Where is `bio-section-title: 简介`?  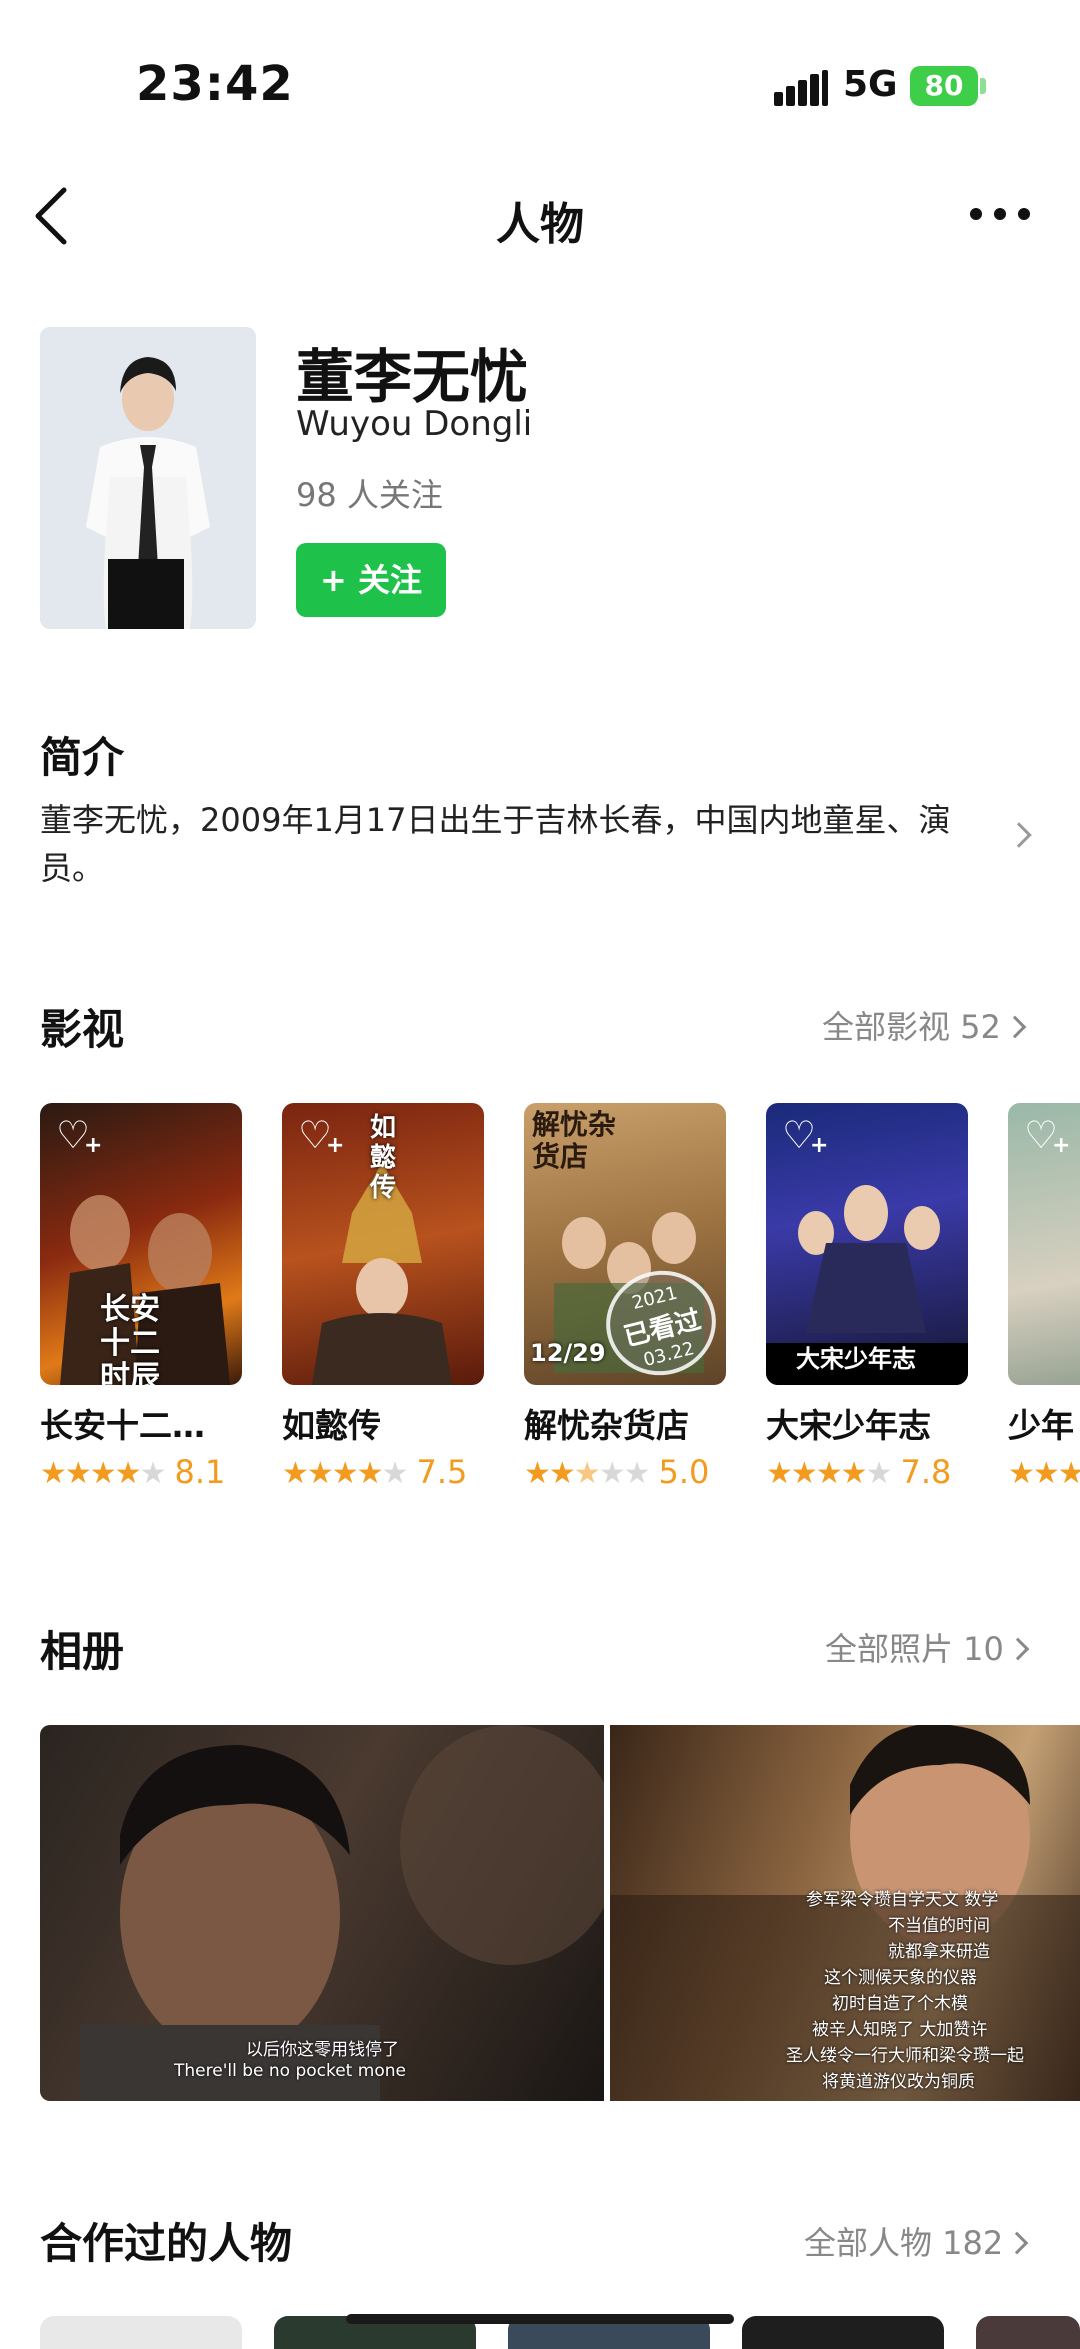
bio-section-title: 简介 is located at coordinates (82, 757).